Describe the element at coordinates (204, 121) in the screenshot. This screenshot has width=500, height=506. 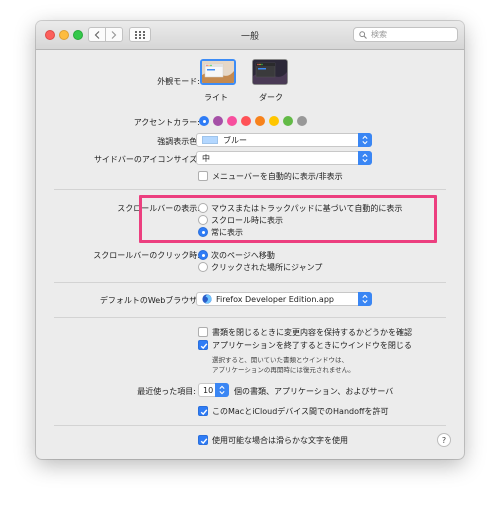
I see `accent-swatch-blue` at that location.